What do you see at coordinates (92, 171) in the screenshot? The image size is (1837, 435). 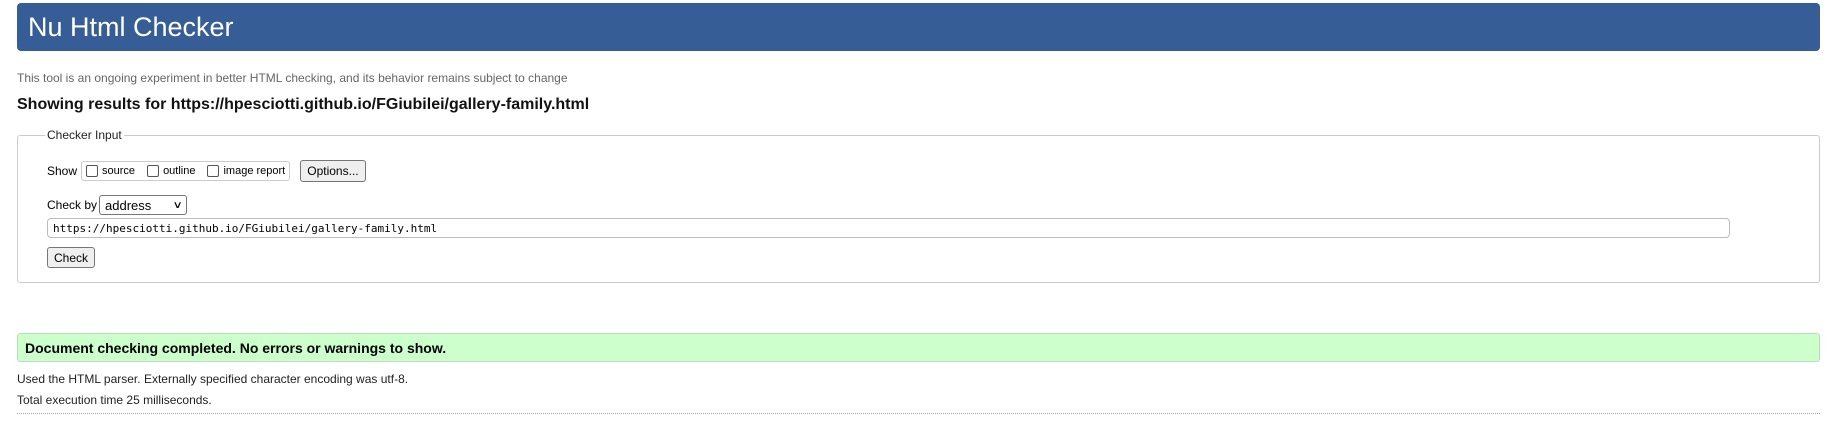 I see `source-checkbox` at bounding box center [92, 171].